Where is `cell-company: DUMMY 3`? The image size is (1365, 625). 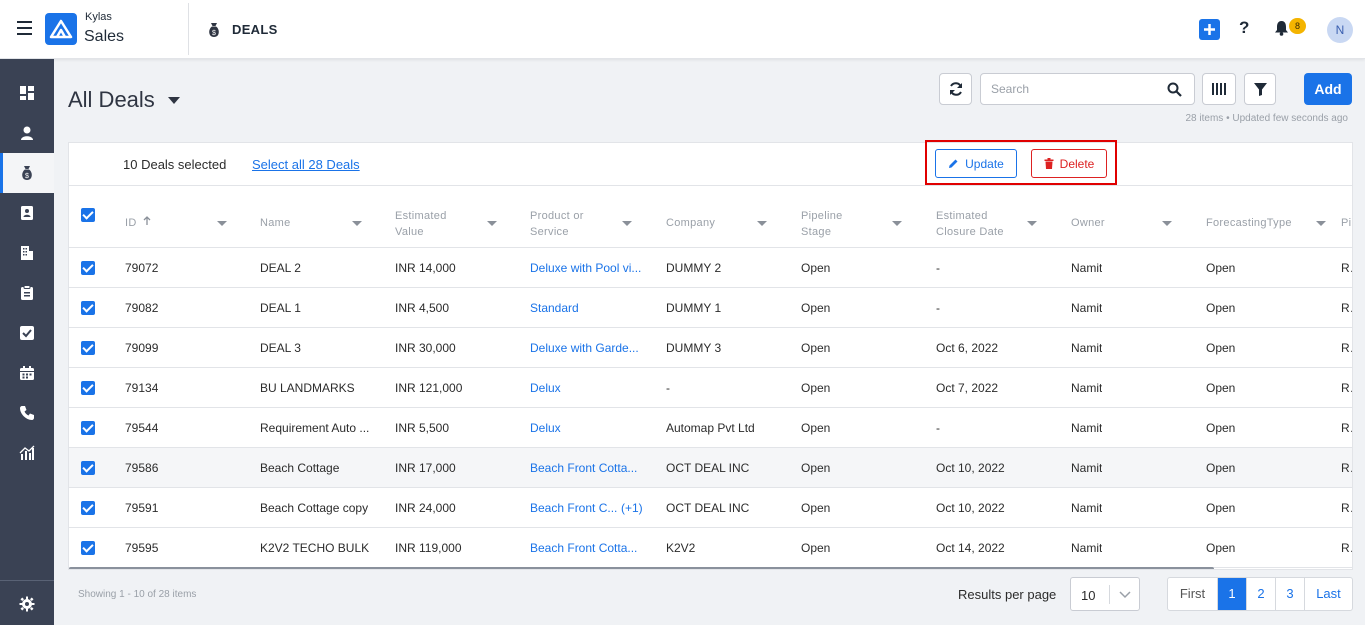 cell-company: DUMMY 3 is located at coordinates (694, 348).